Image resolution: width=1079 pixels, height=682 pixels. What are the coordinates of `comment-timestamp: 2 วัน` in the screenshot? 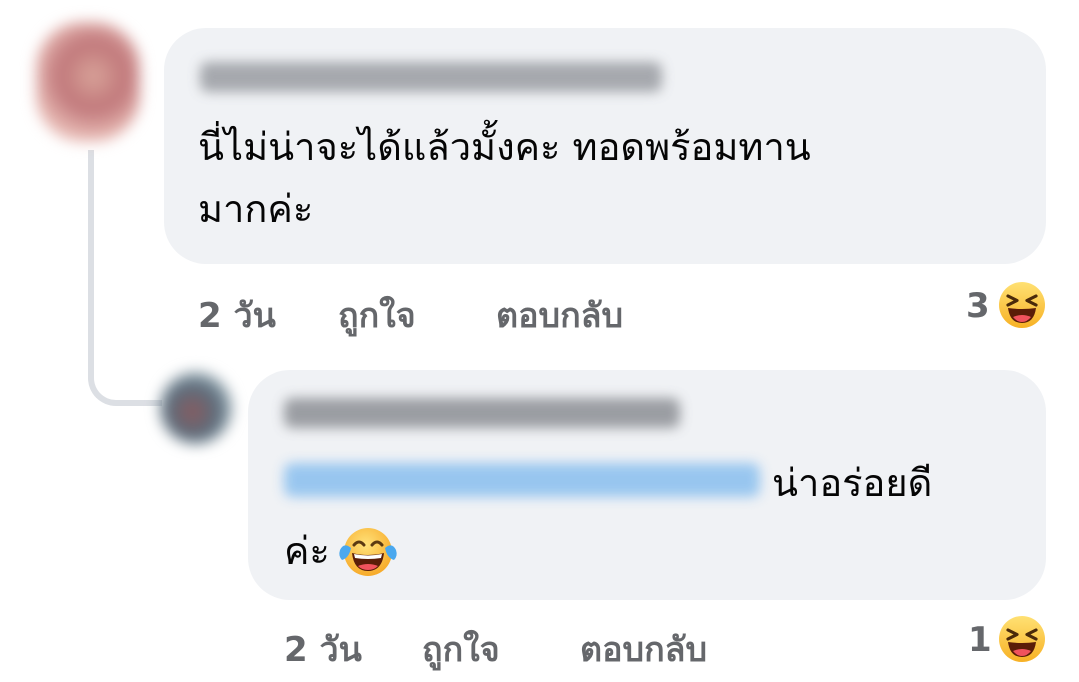 It's located at (237, 315).